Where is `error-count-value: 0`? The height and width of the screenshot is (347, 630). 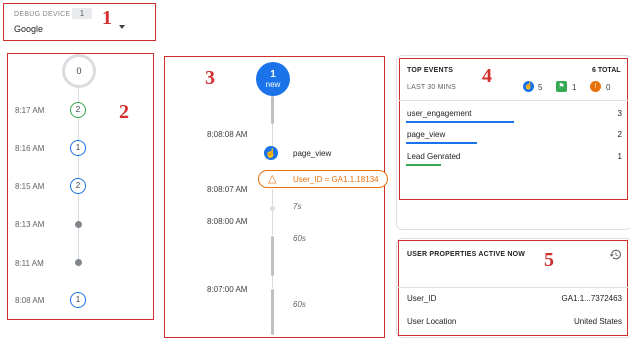 error-count-value: 0 is located at coordinates (608, 87).